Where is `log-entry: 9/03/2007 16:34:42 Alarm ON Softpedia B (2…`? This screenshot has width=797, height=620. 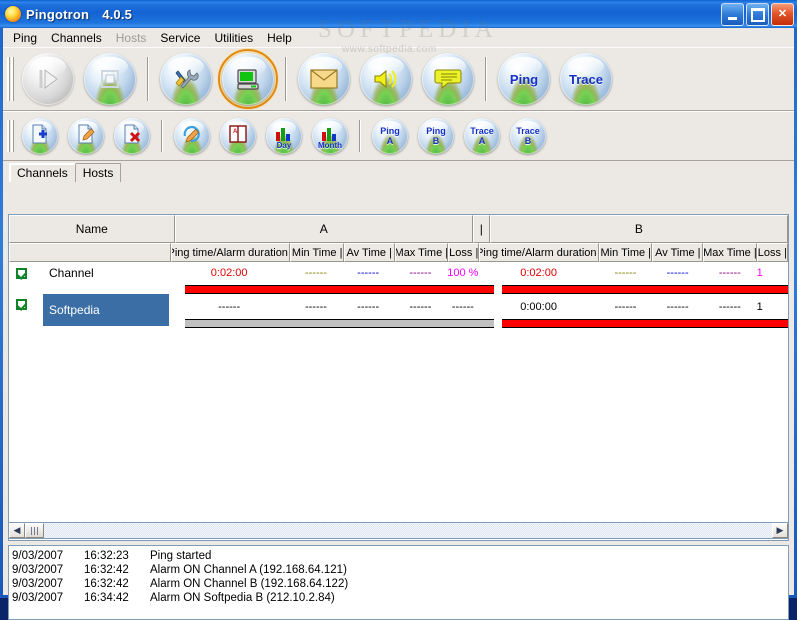
log-entry: 9/03/2007 16:34:42 Alarm ON Softpedia B (2… is located at coordinates (400, 598).